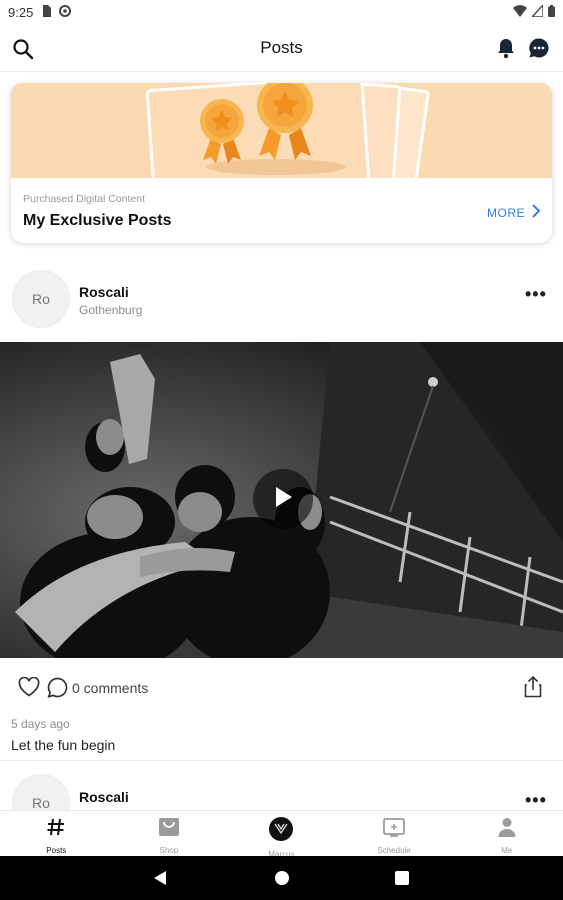 This screenshot has height=900, width=563. I want to click on nav-posts: Posts, so click(56, 833).